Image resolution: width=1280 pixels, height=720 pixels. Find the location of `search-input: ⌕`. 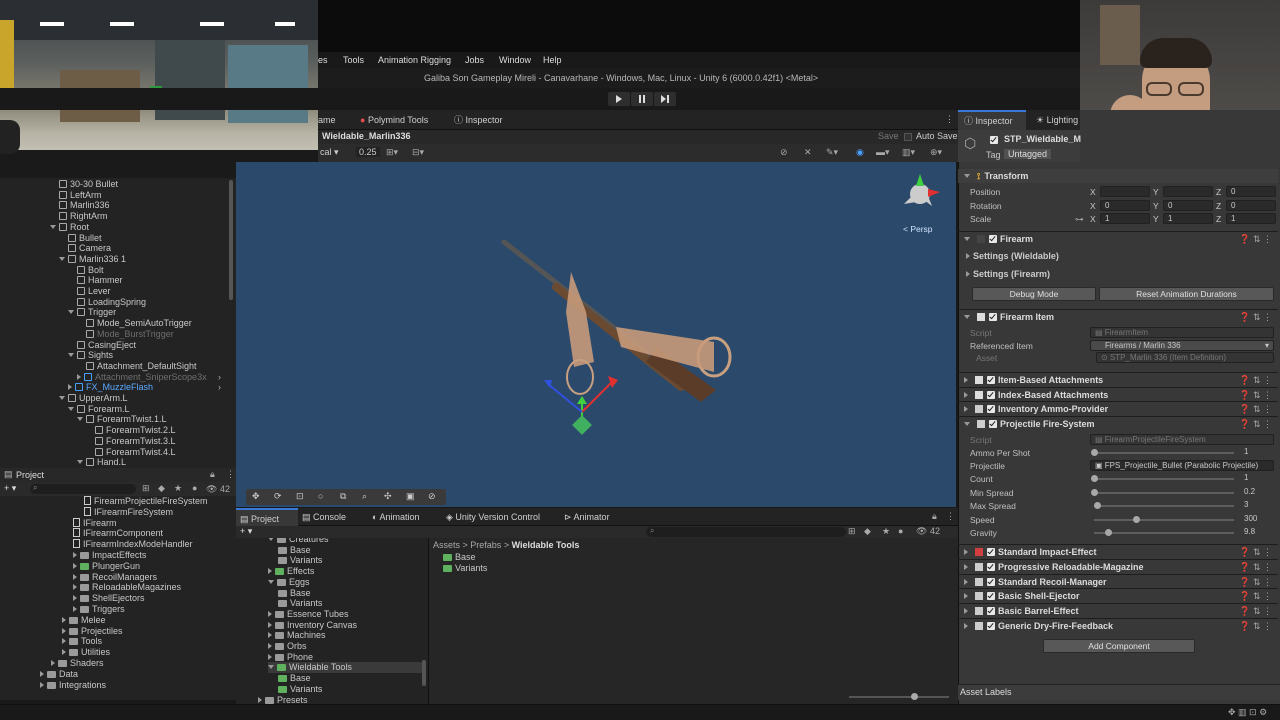

search-input: ⌕ is located at coordinates (83, 488).